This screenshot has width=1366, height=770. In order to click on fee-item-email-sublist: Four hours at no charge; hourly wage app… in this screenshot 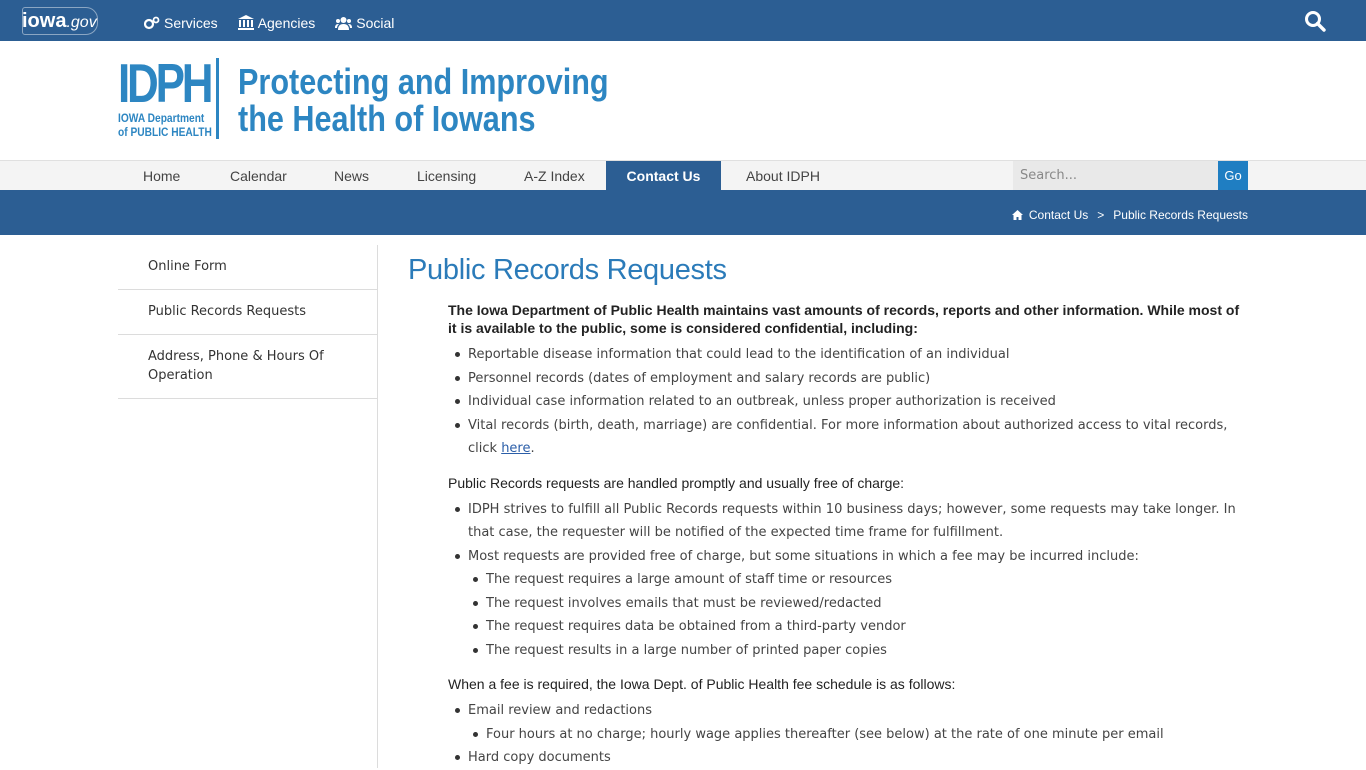, I will do `click(860, 735)`.